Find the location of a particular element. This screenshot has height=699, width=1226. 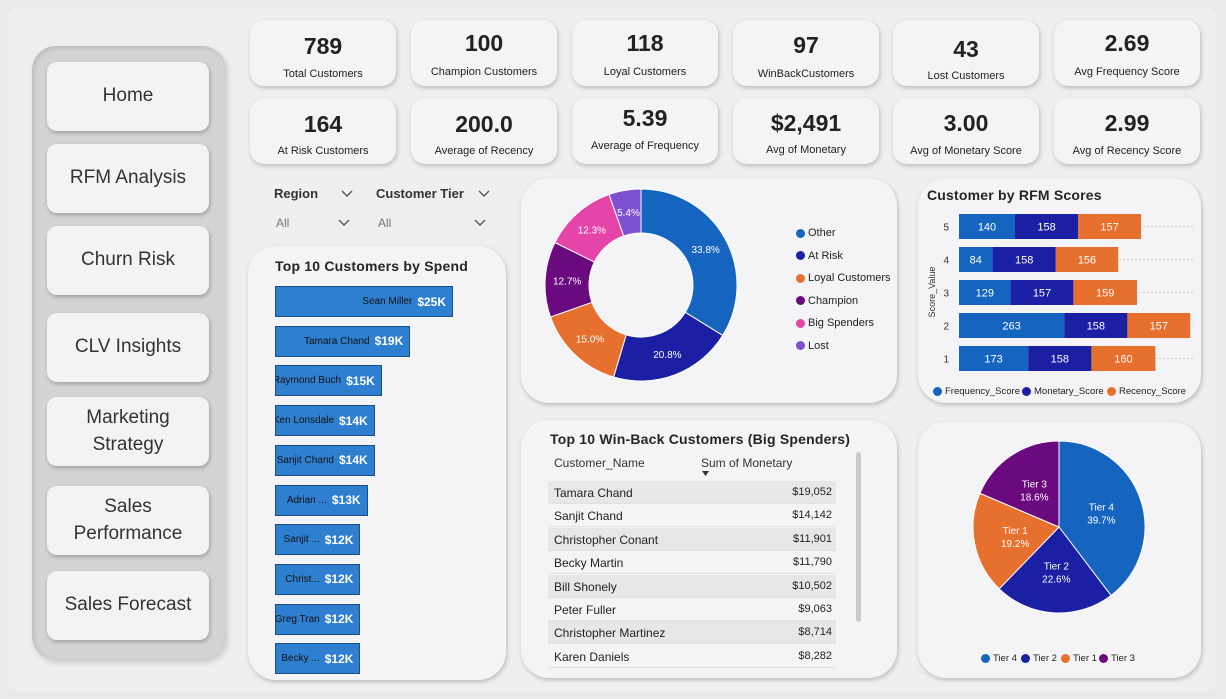

donut-legend-item: At Risk is located at coordinates (819, 256).